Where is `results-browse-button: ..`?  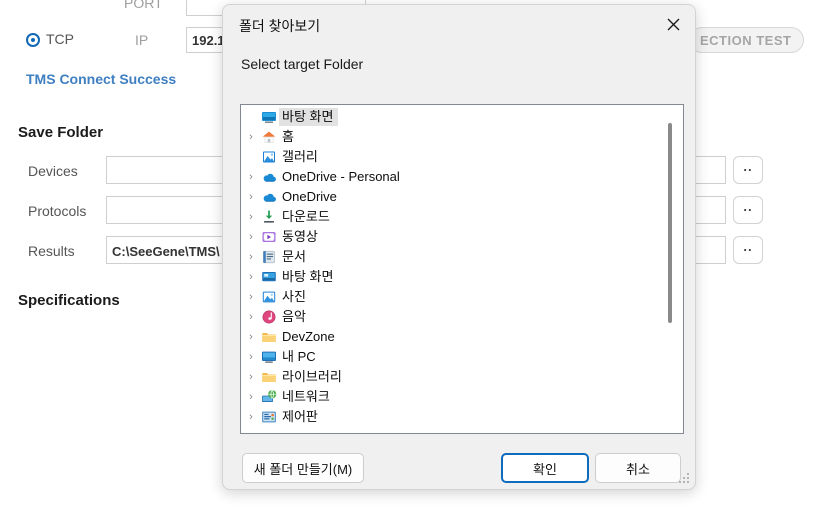 results-browse-button: .. is located at coordinates (748, 250).